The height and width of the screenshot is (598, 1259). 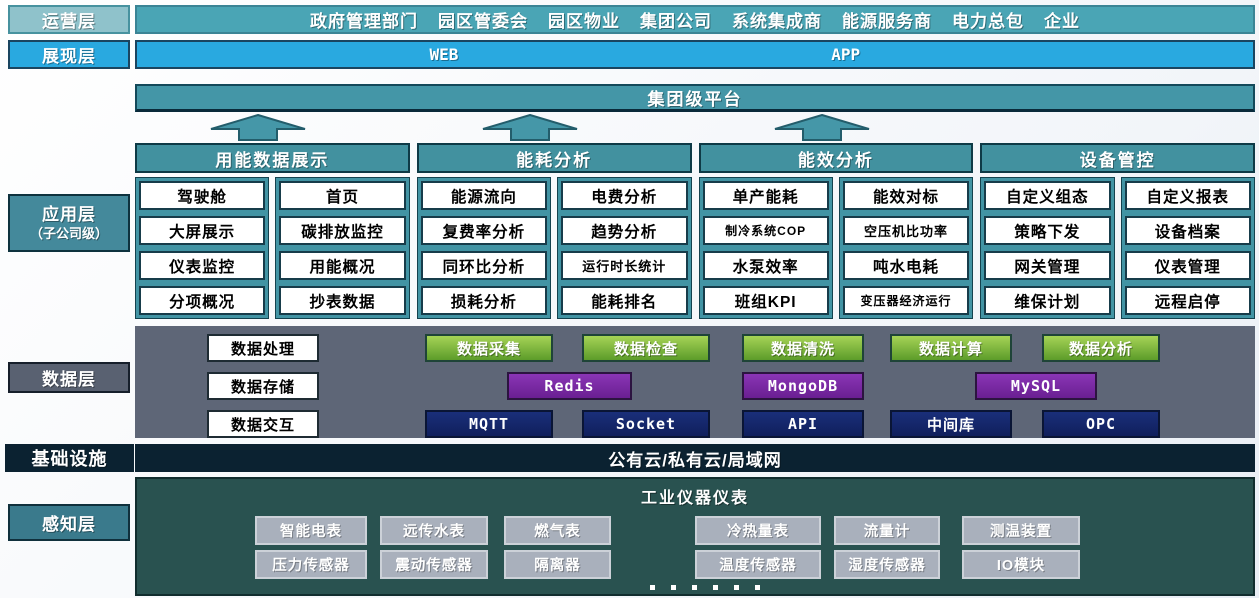 I want to click on protocol-box: Socket, so click(x=646, y=424).